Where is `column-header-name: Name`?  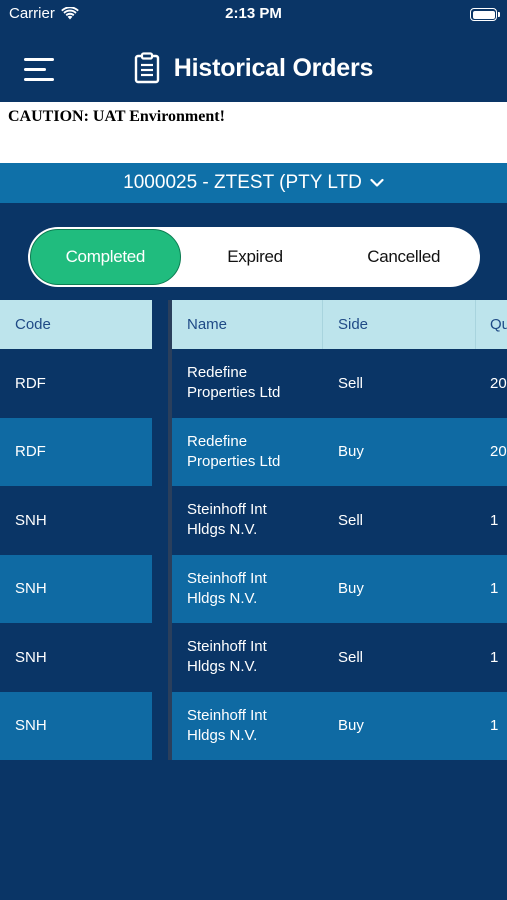 column-header-name: Name is located at coordinates (247, 324).